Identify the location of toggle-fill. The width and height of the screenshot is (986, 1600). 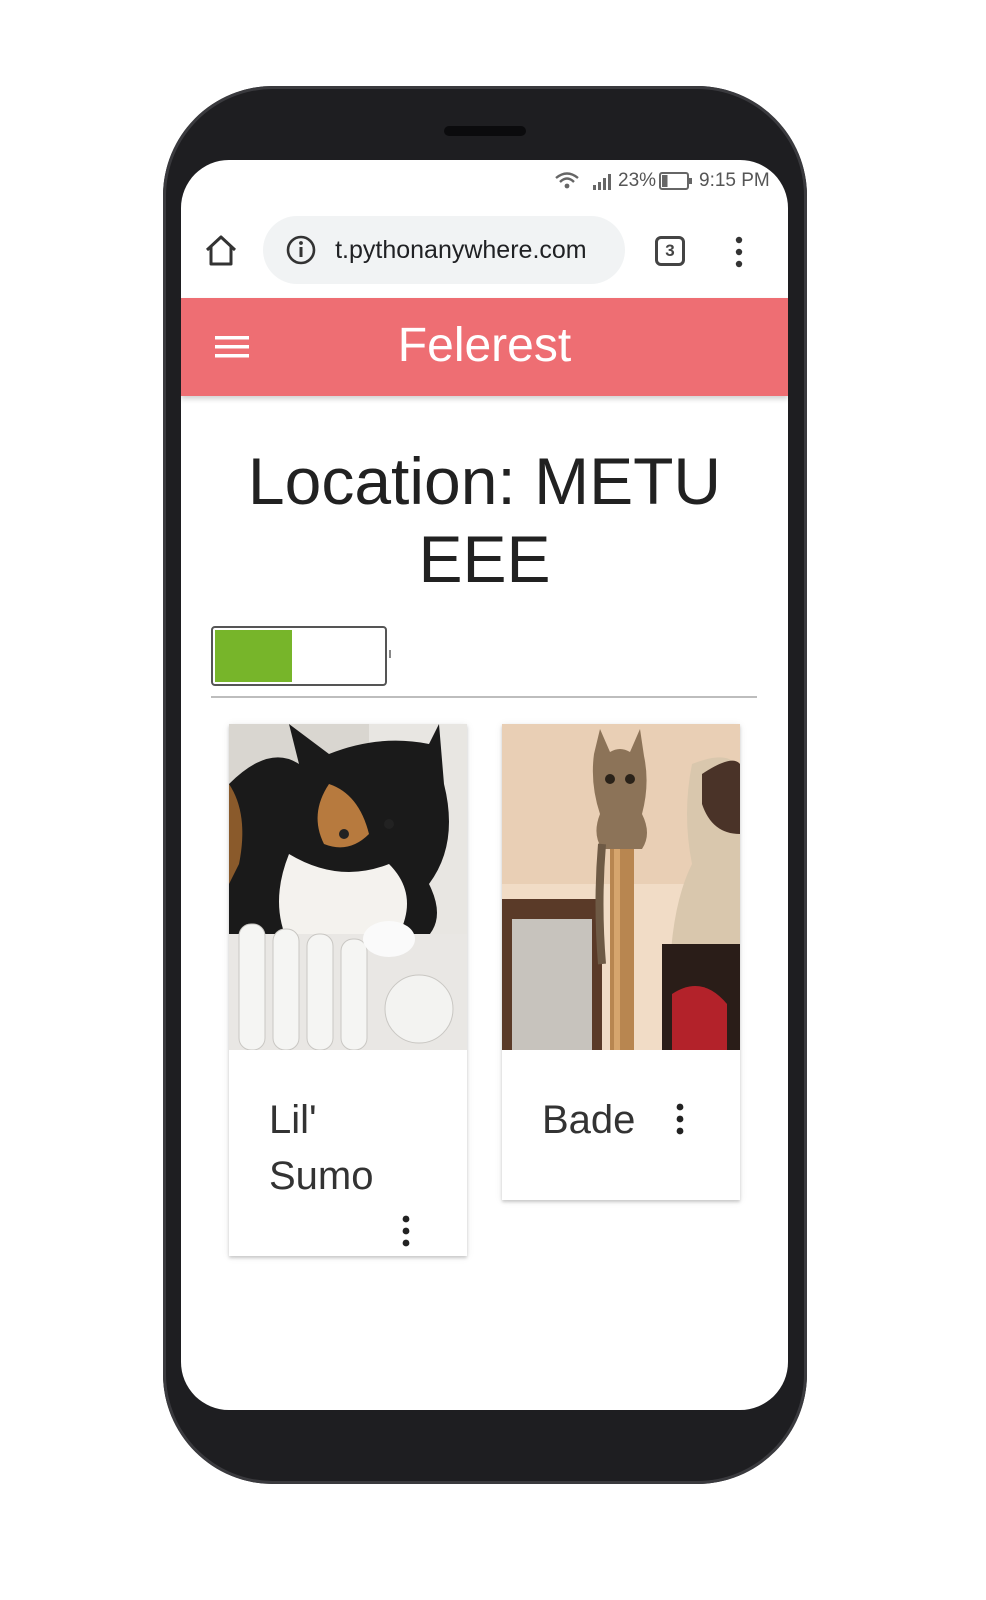
(253, 656).